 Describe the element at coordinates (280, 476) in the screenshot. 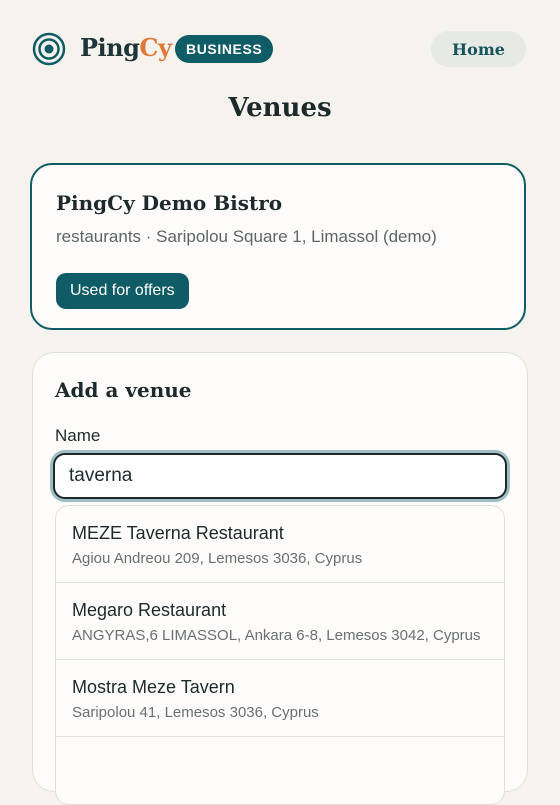

I see `venue-name-input` at that location.